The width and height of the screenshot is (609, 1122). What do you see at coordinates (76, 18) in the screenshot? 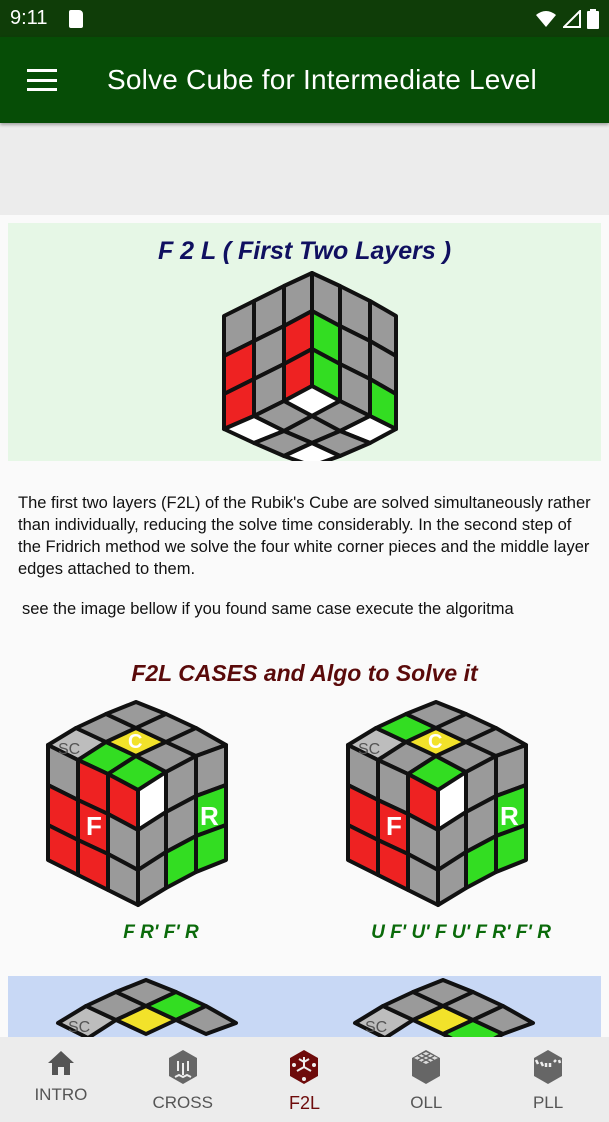
I see `sd-card-icon` at bounding box center [76, 18].